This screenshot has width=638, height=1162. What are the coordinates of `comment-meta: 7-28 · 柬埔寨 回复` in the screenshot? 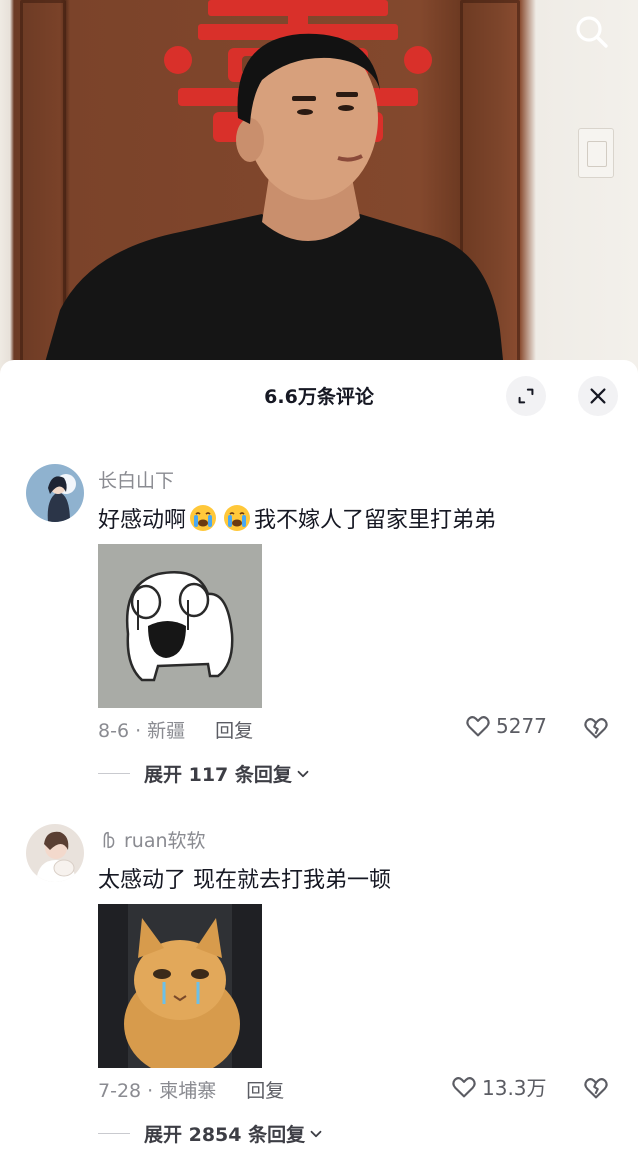 It's located at (191, 1089).